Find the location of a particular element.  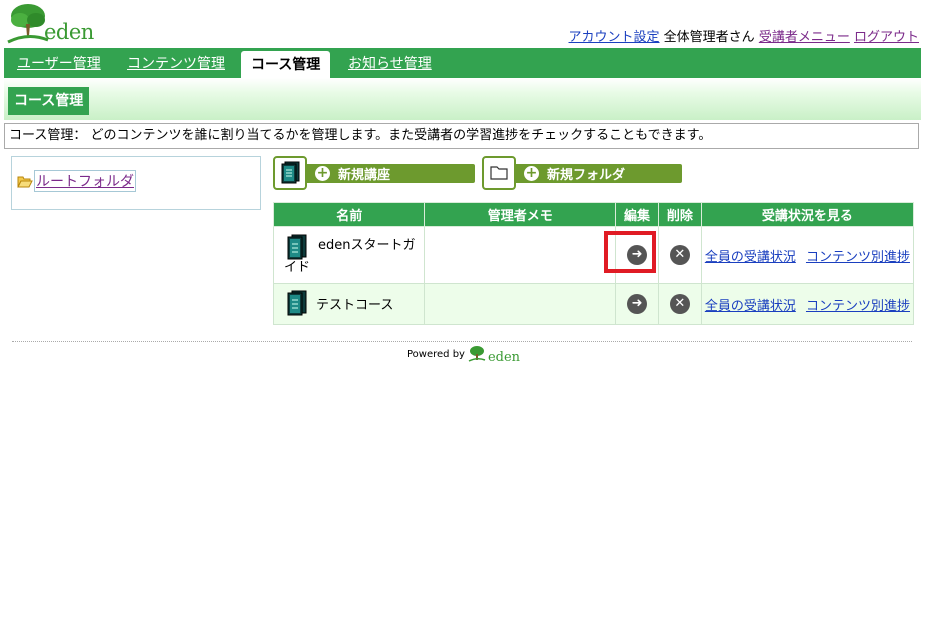

header-status: 受講状況を見る is located at coordinates (807, 214).